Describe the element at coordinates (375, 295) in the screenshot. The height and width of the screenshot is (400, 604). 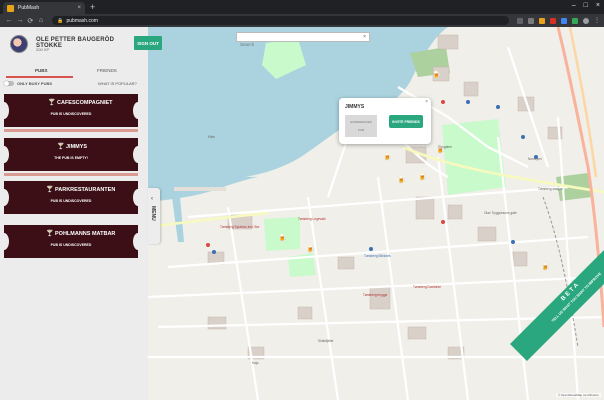
I see `map-label: Tønsberg brygge` at that location.